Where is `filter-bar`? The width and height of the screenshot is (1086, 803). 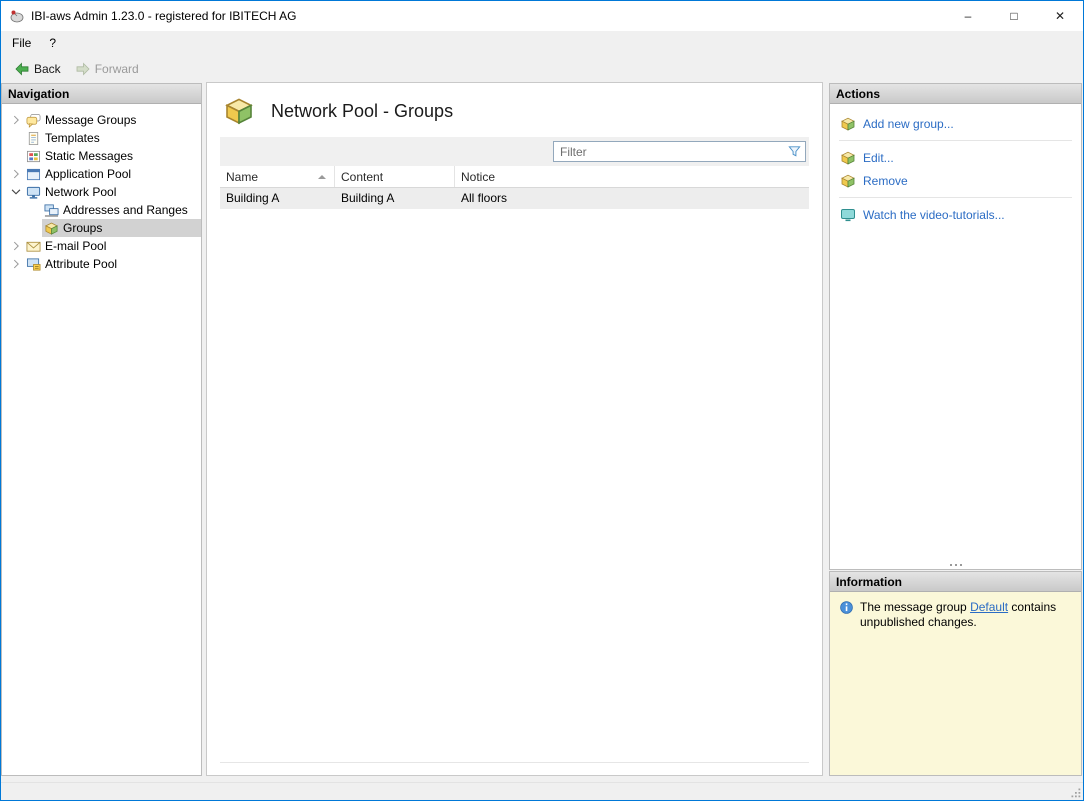 filter-bar is located at coordinates (514, 151).